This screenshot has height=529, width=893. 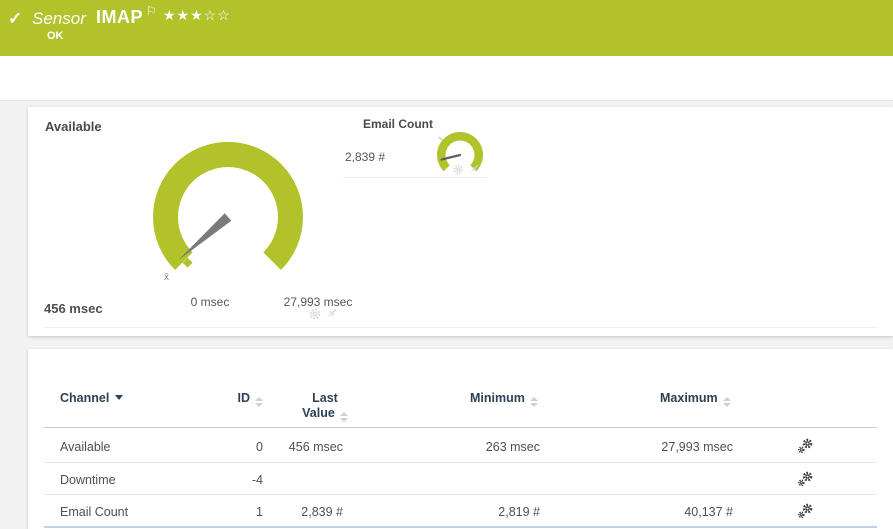 I want to click on channel-name-cell: Available, so click(x=85, y=447).